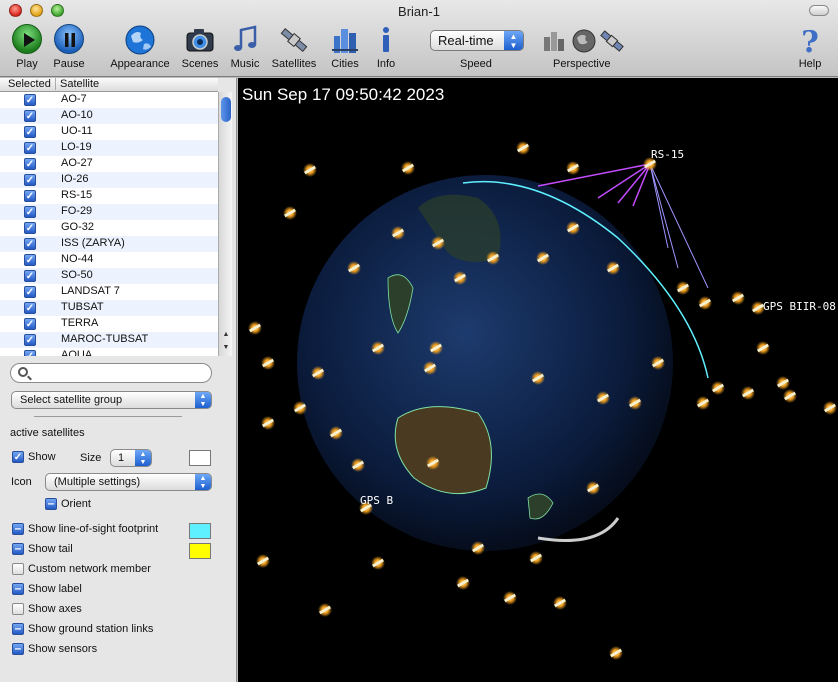 The height and width of the screenshot is (682, 838). Describe the element at coordinates (27, 64) in the screenshot. I see `play-label: Play` at that location.